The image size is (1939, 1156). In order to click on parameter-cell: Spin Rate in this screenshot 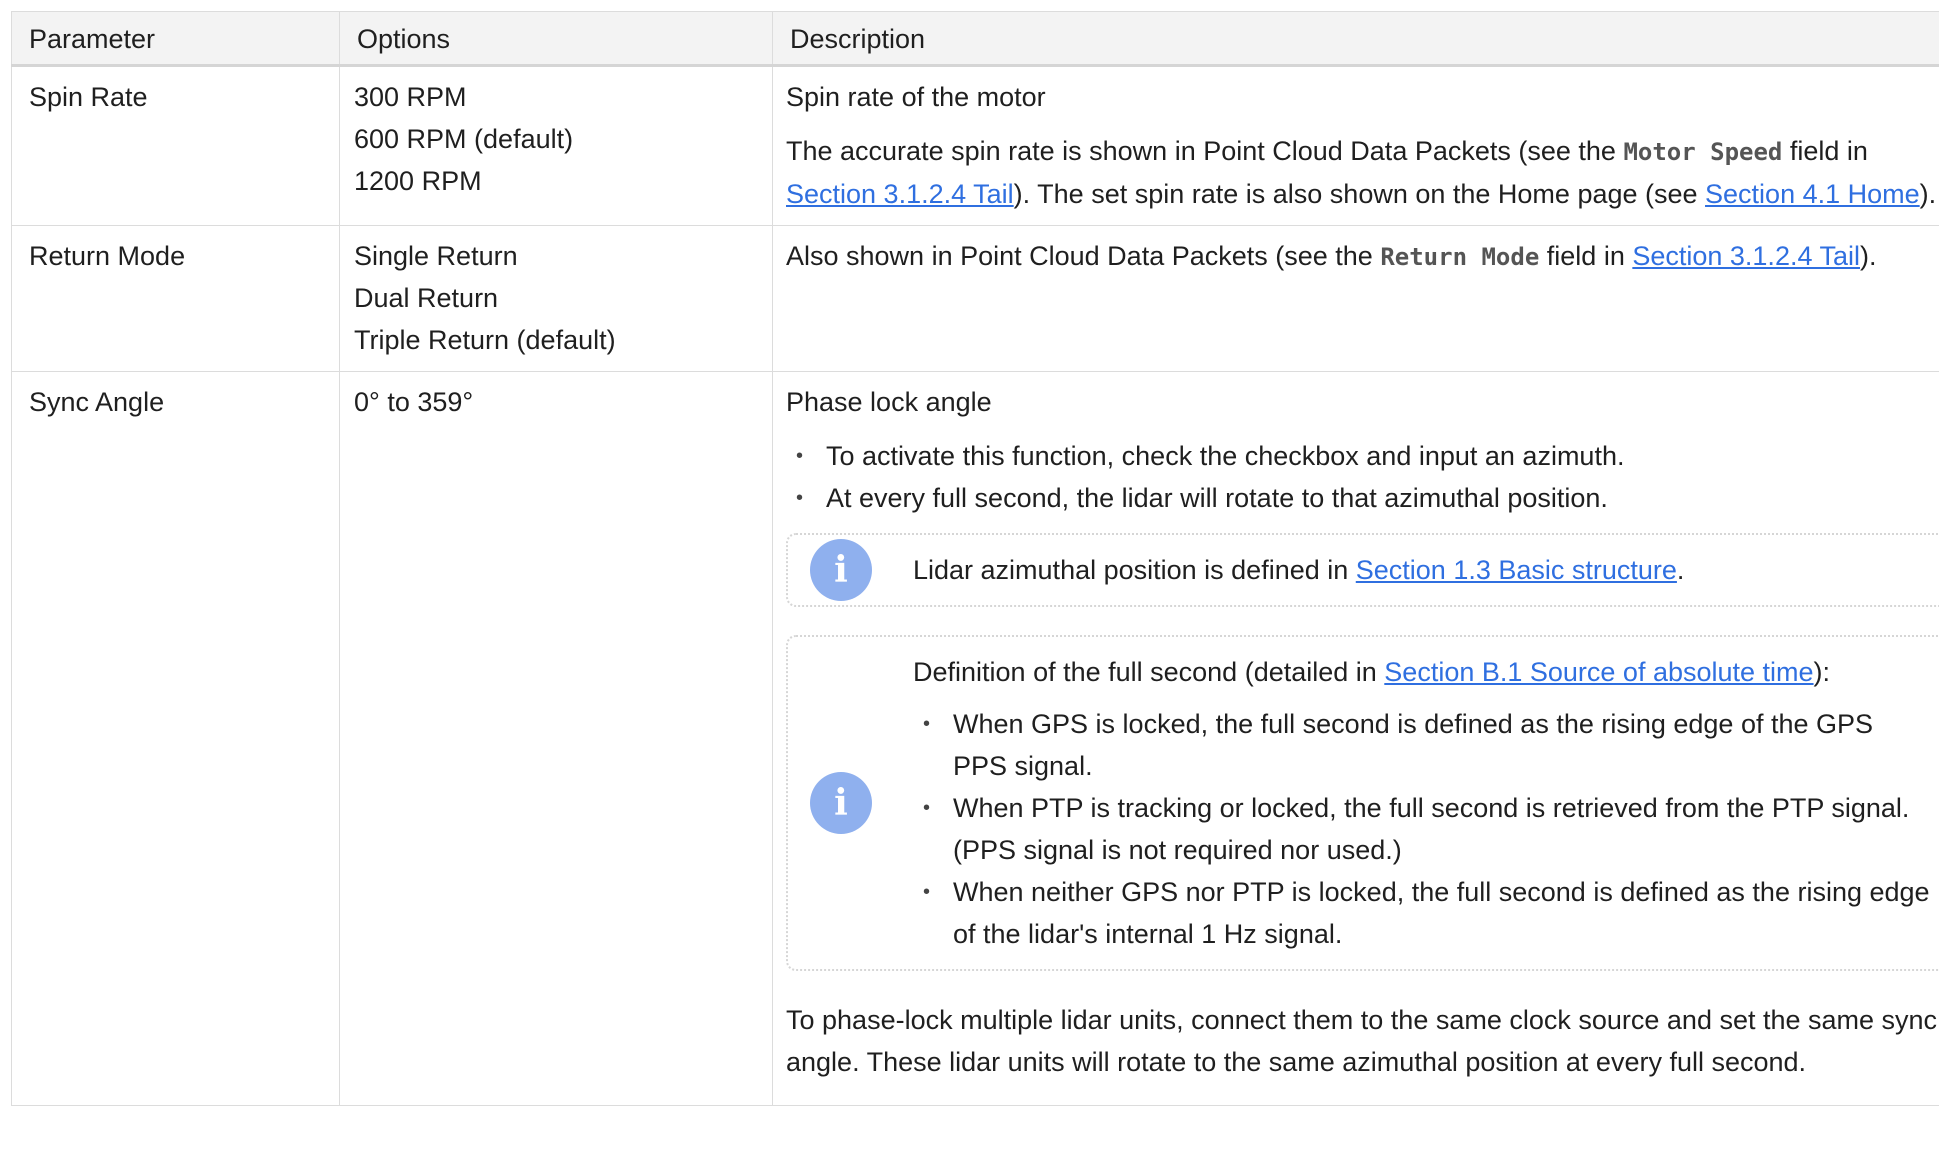, I will do `click(175, 145)`.